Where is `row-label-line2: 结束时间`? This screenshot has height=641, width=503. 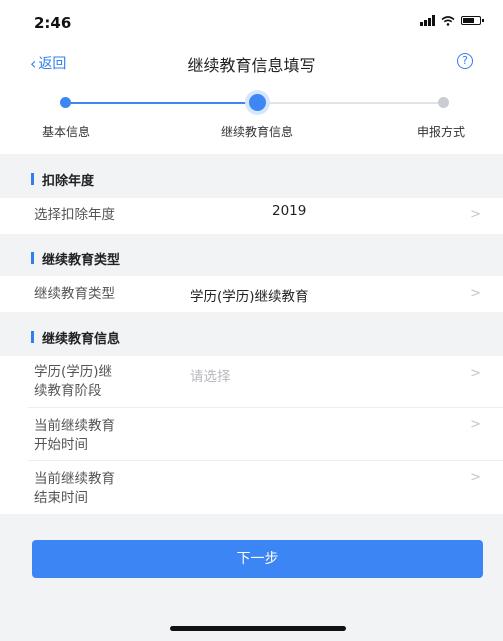 row-label-line2: 结束时间 is located at coordinates (61, 498).